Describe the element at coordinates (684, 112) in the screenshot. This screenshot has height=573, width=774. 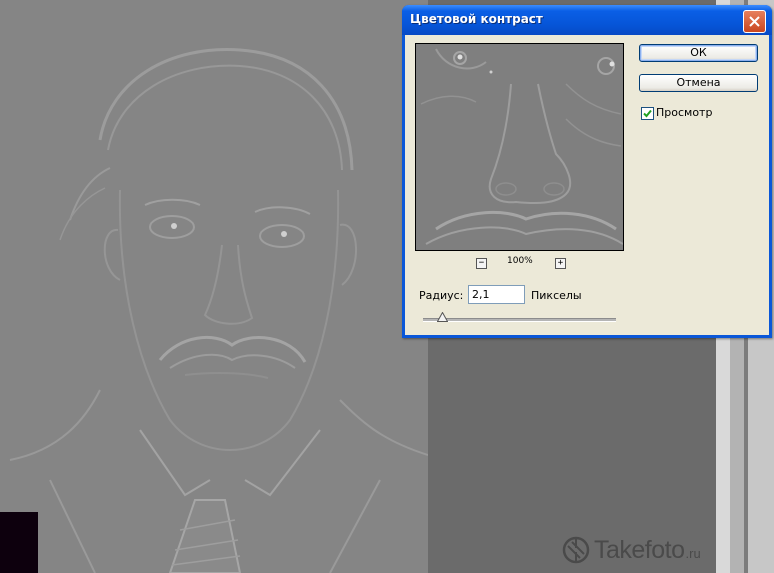
I see `preview-checkbox-label: Просмотр` at that location.